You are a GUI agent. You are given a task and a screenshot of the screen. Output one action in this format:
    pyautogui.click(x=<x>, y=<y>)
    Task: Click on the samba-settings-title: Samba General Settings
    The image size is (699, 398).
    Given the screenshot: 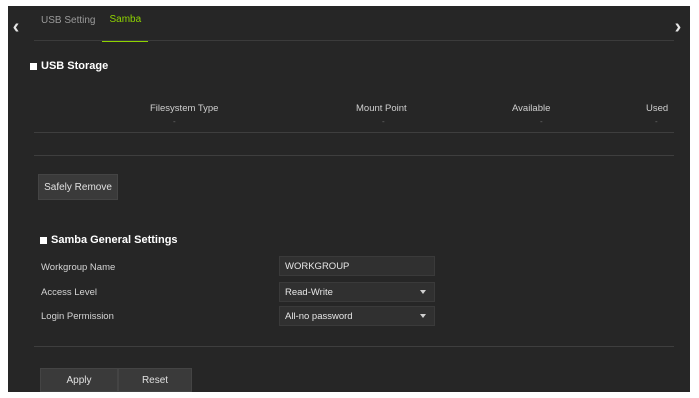 What is the action you would take?
    pyautogui.click(x=114, y=240)
    